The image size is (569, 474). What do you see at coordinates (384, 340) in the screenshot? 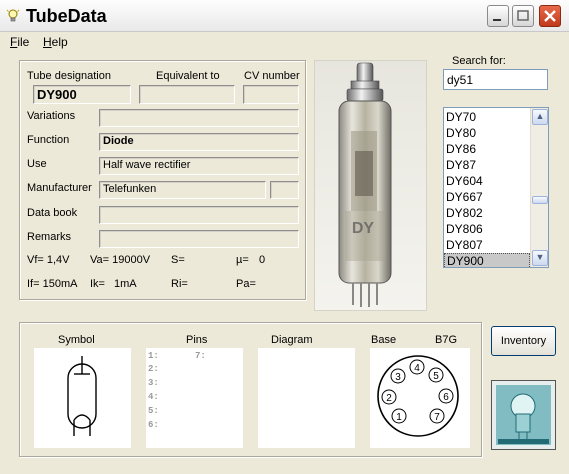
I see `base-label: Base` at bounding box center [384, 340].